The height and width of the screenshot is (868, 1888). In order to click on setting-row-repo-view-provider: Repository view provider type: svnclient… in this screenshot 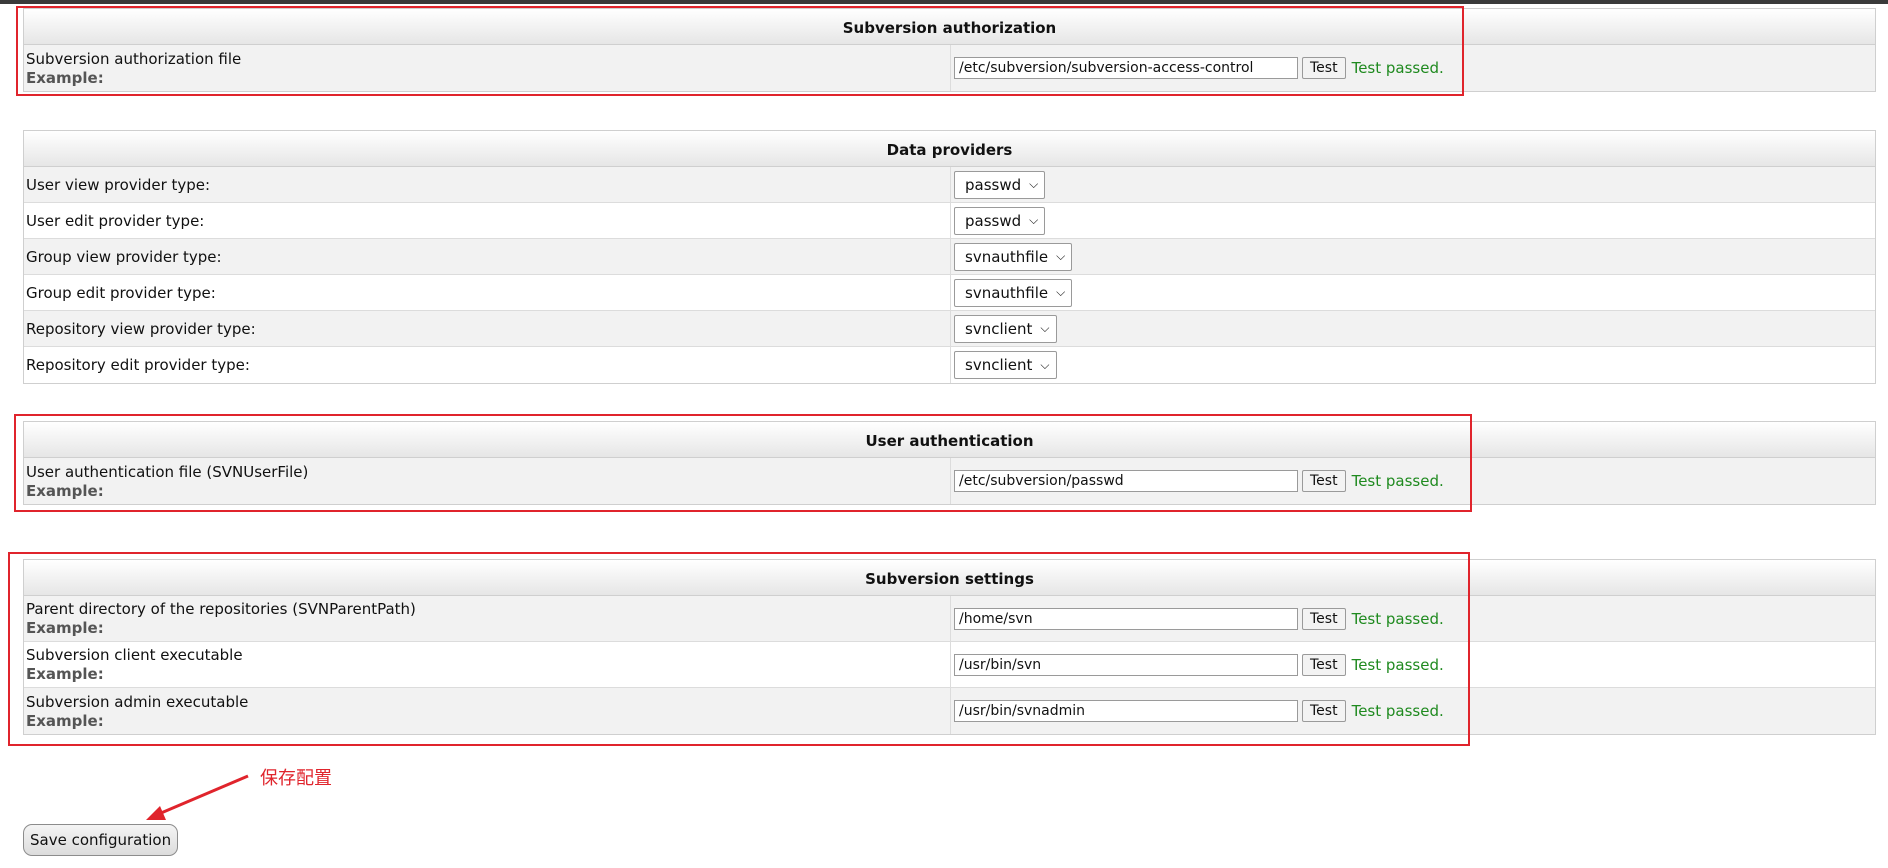, I will do `click(949, 329)`.